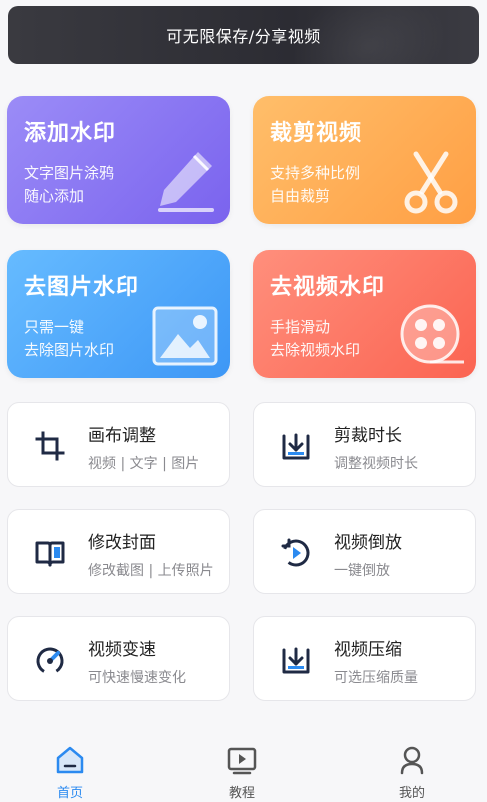 The width and height of the screenshot is (487, 802). I want to click on card-subtitle-line2: 去除图片水印, so click(69, 350).